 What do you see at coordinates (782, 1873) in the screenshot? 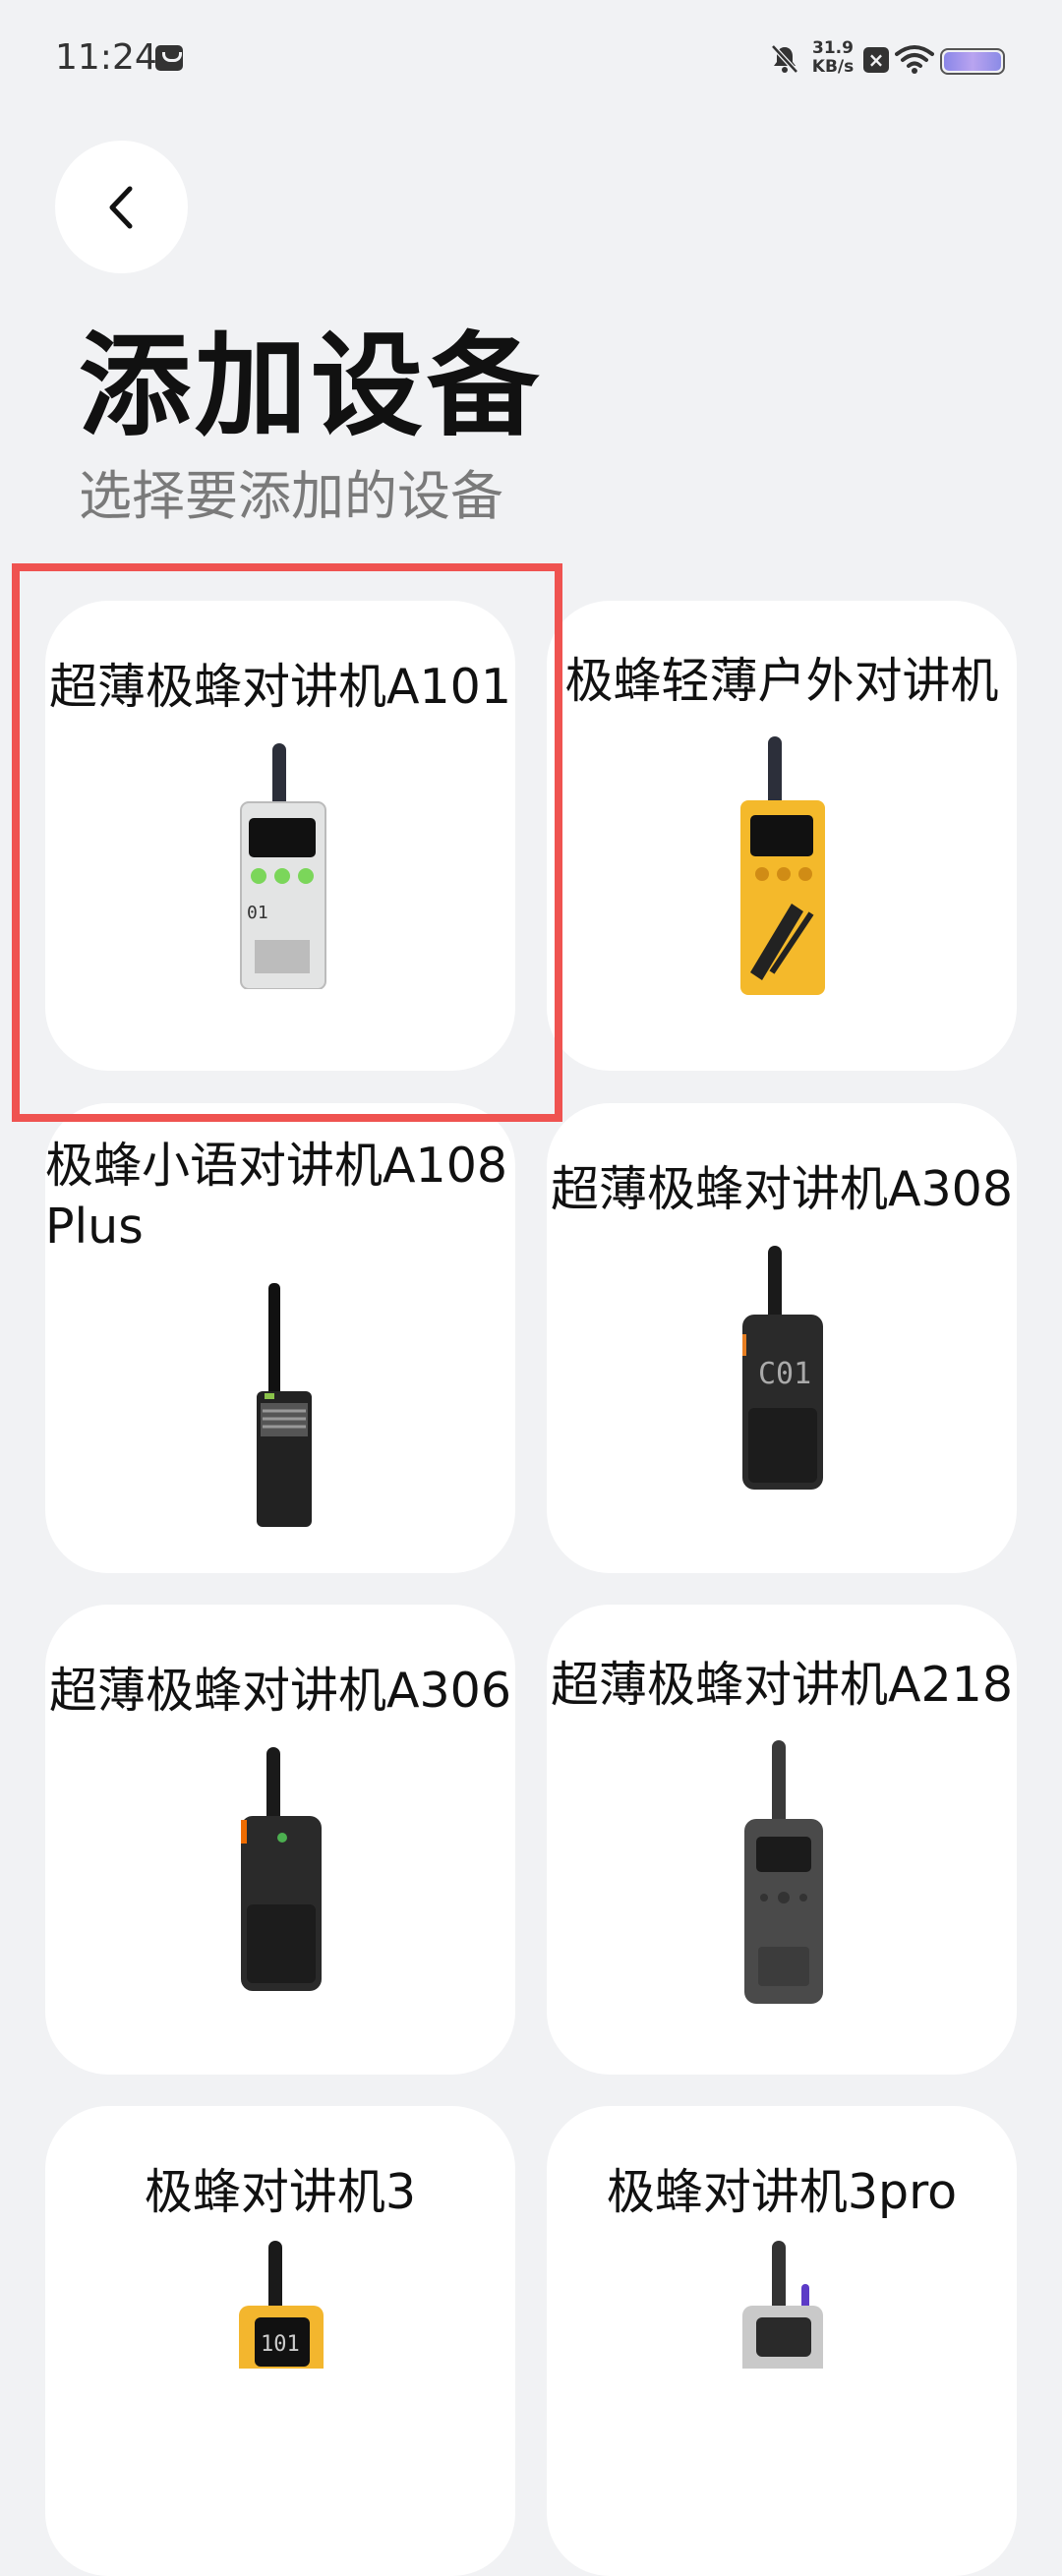
I see `walkie-talkie-gray-icon` at bounding box center [782, 1873].